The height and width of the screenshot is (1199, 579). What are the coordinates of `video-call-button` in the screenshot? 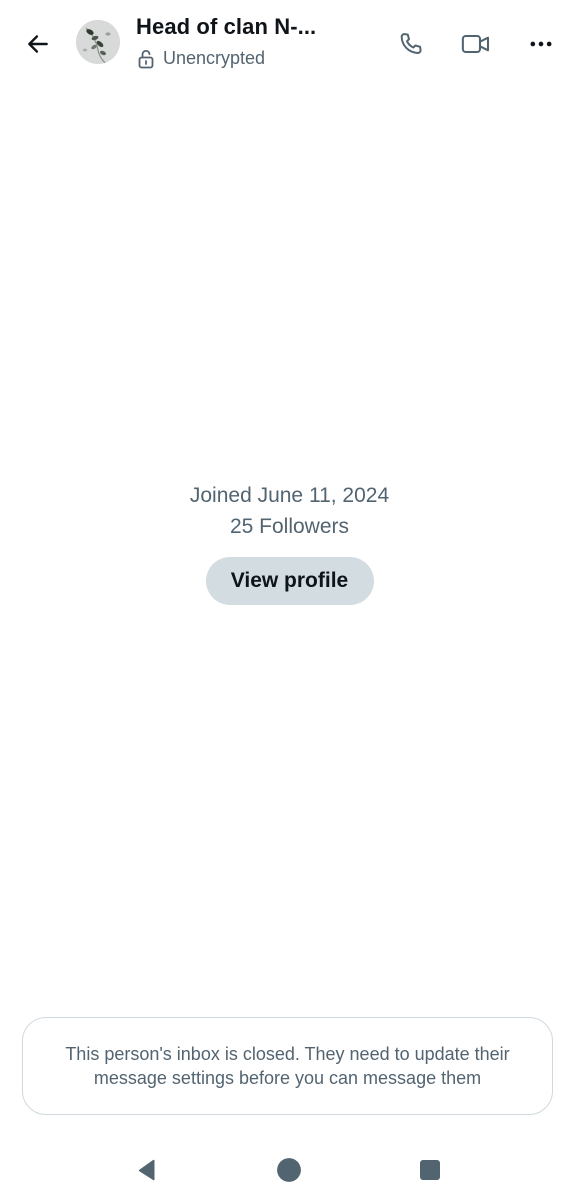 It's located at (476, 44).